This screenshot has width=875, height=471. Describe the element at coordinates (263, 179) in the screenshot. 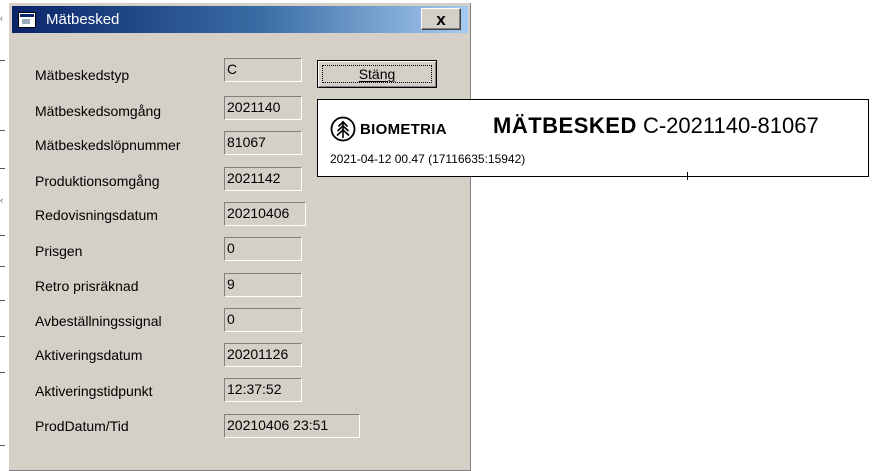

I see `field-produktionsomgang: 2021142` at that location.